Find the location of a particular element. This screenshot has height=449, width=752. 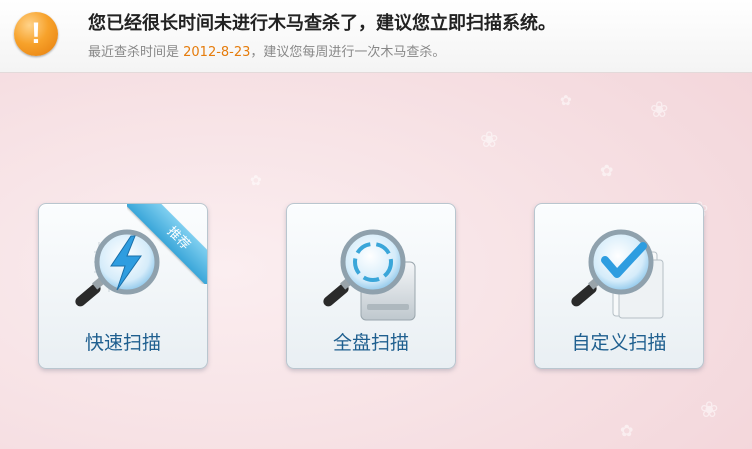

subtitle-prefix: 最近查杀时间是 is located at coordinates (136, 52).